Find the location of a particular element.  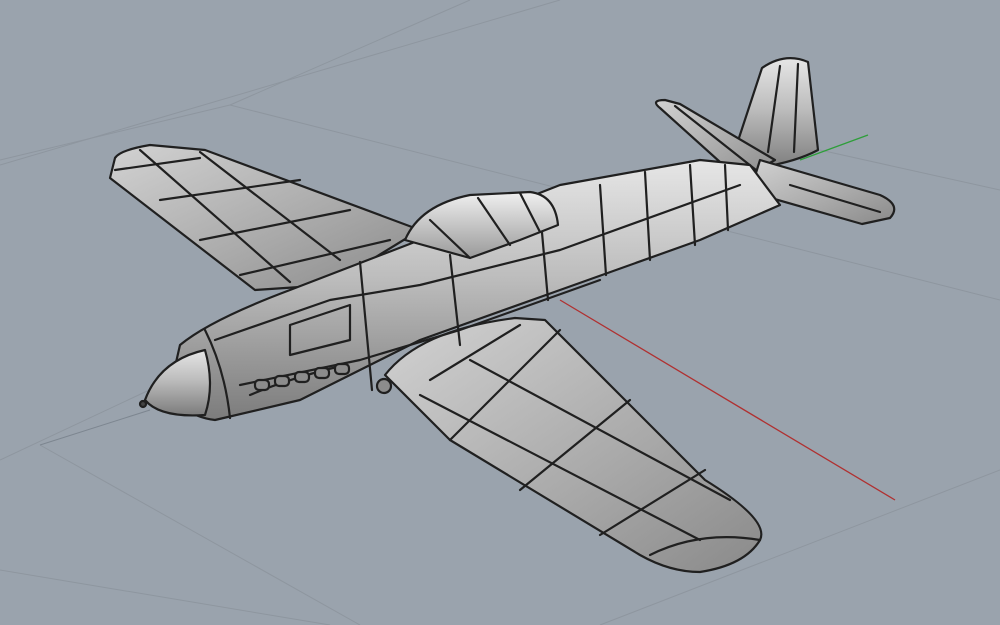

spinner-tip is located at coordinates (143, 404).